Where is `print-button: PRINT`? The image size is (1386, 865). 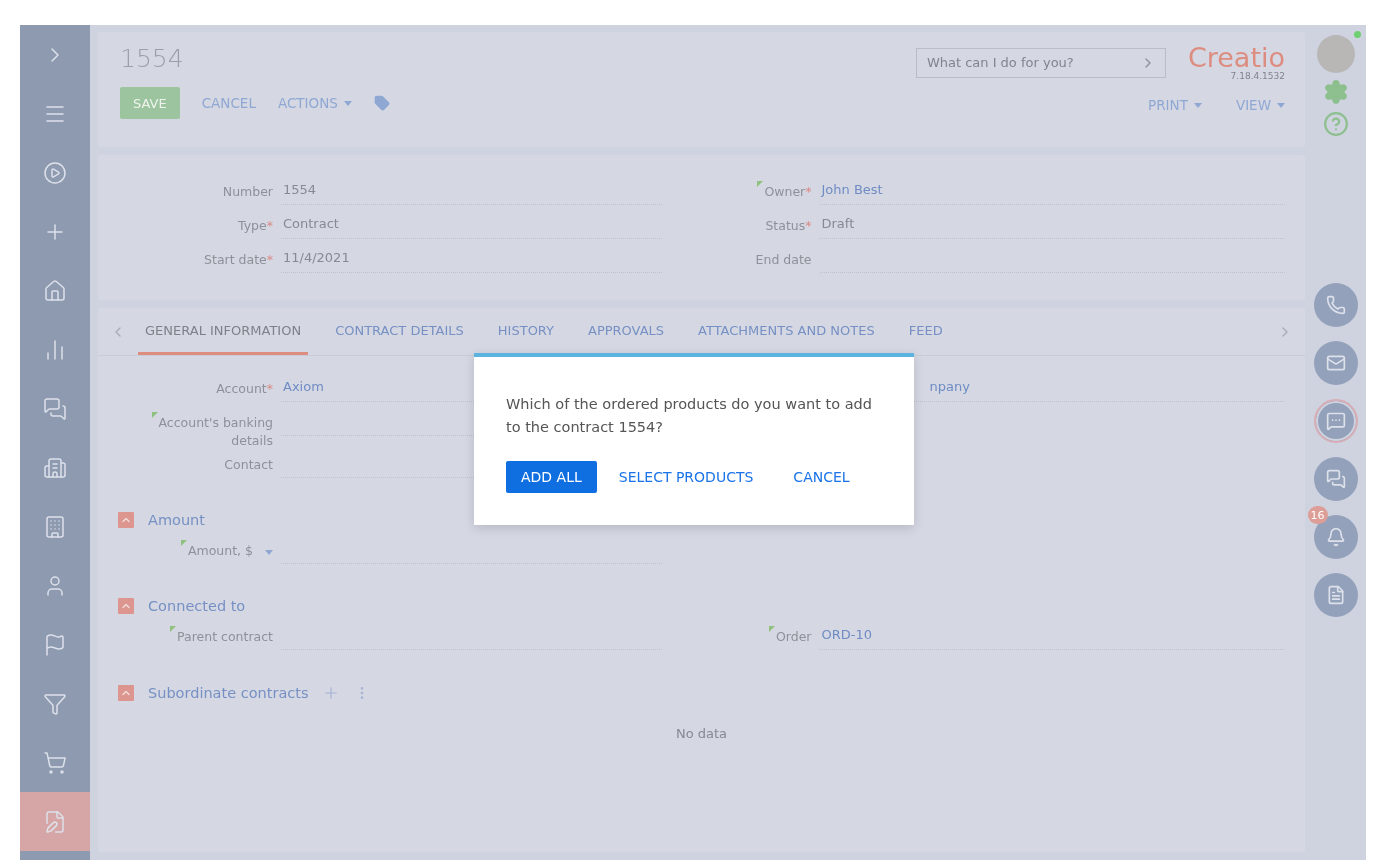 print-button: PRINT is located at coordinates (1175, 105).